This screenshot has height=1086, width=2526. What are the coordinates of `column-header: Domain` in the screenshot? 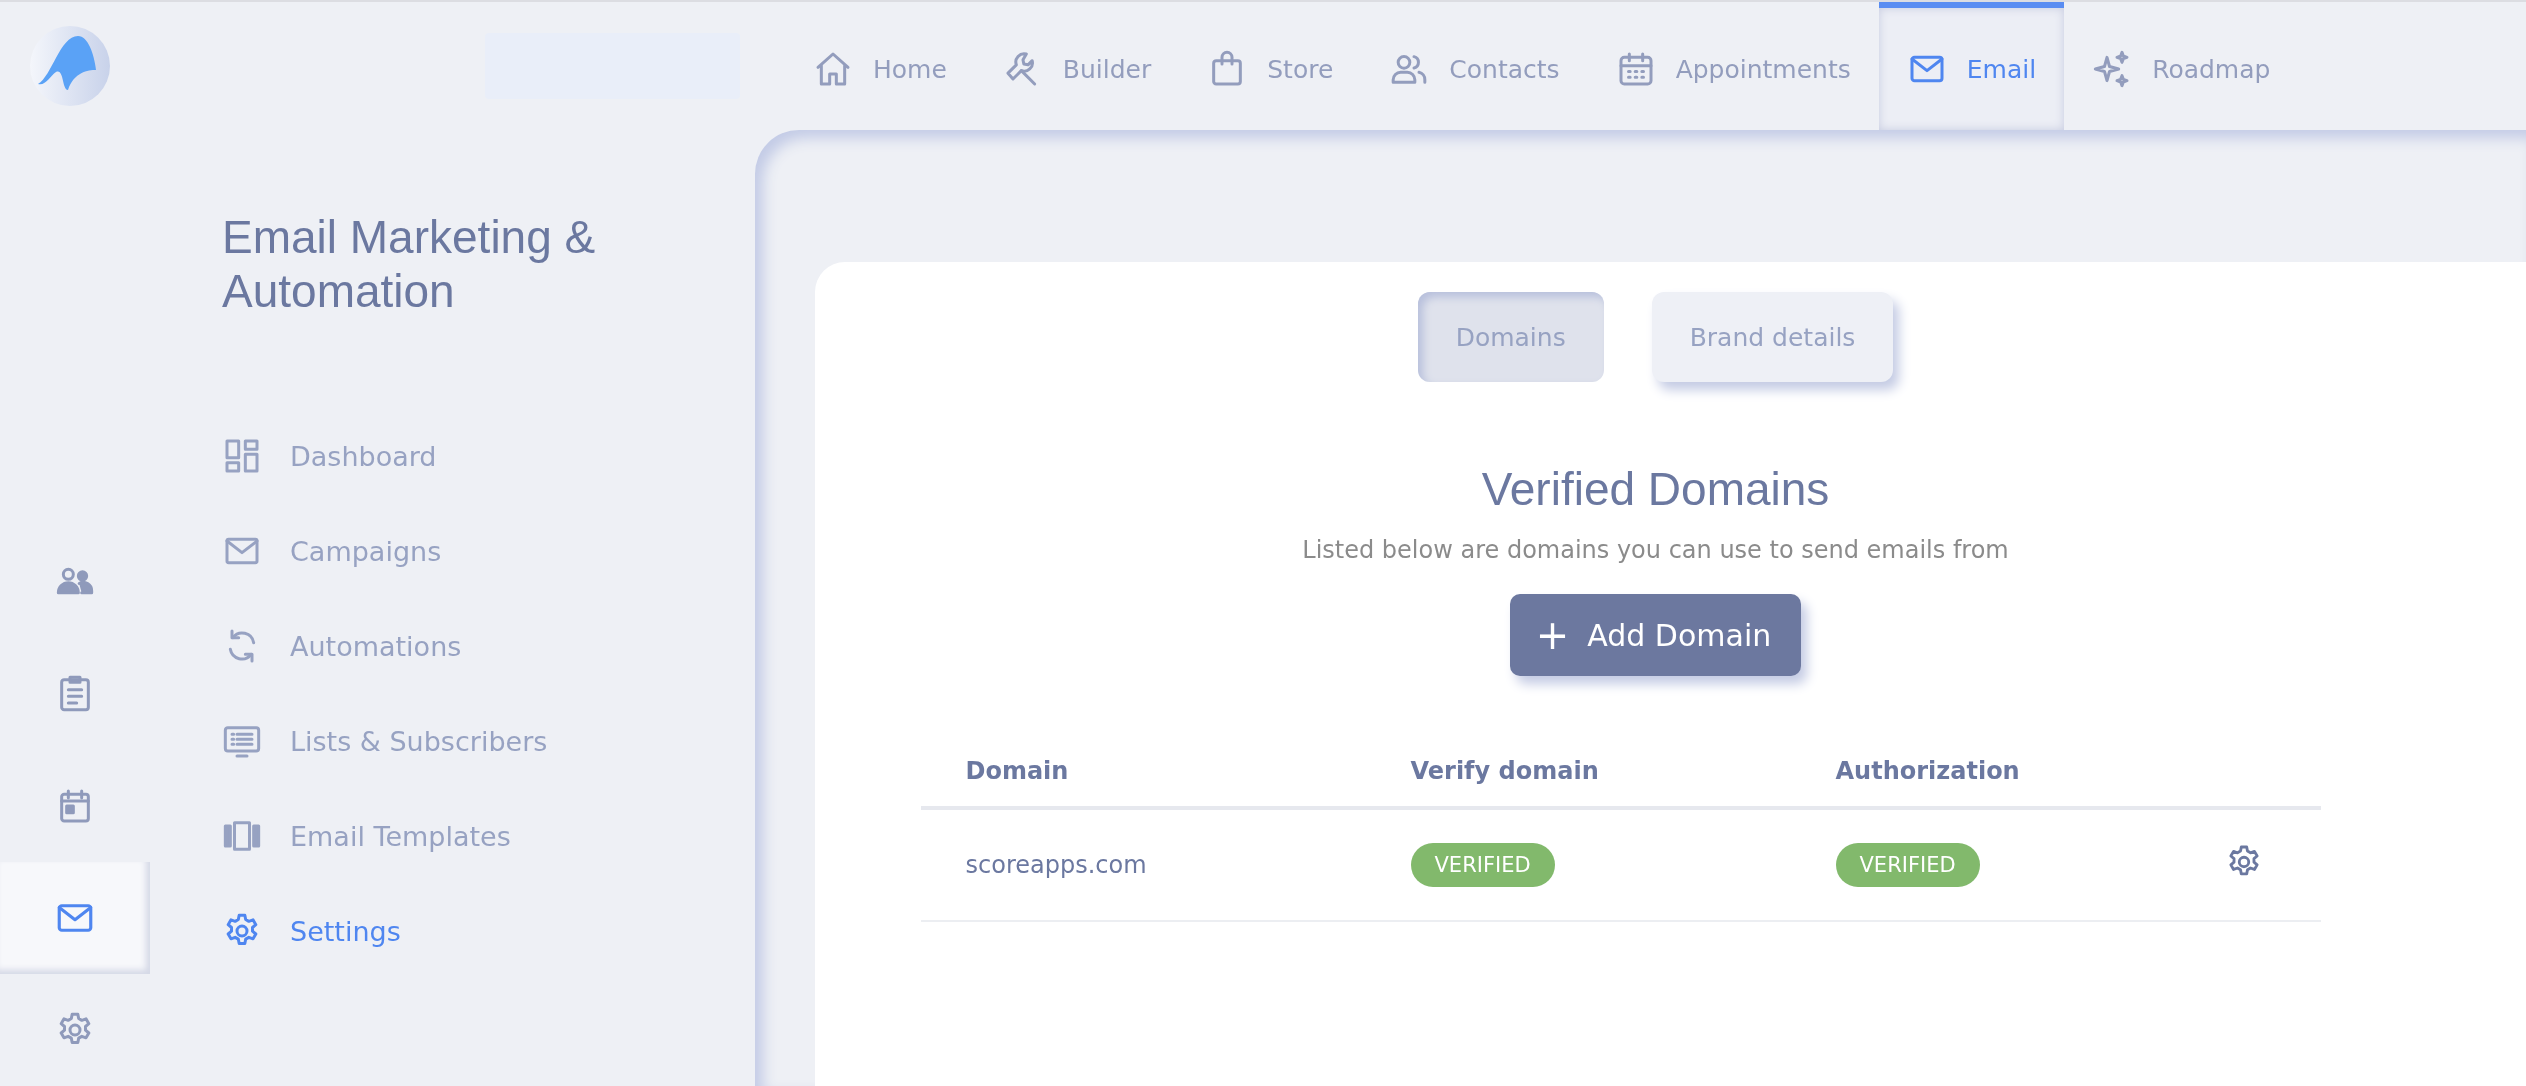 It's located at (1143, 777).